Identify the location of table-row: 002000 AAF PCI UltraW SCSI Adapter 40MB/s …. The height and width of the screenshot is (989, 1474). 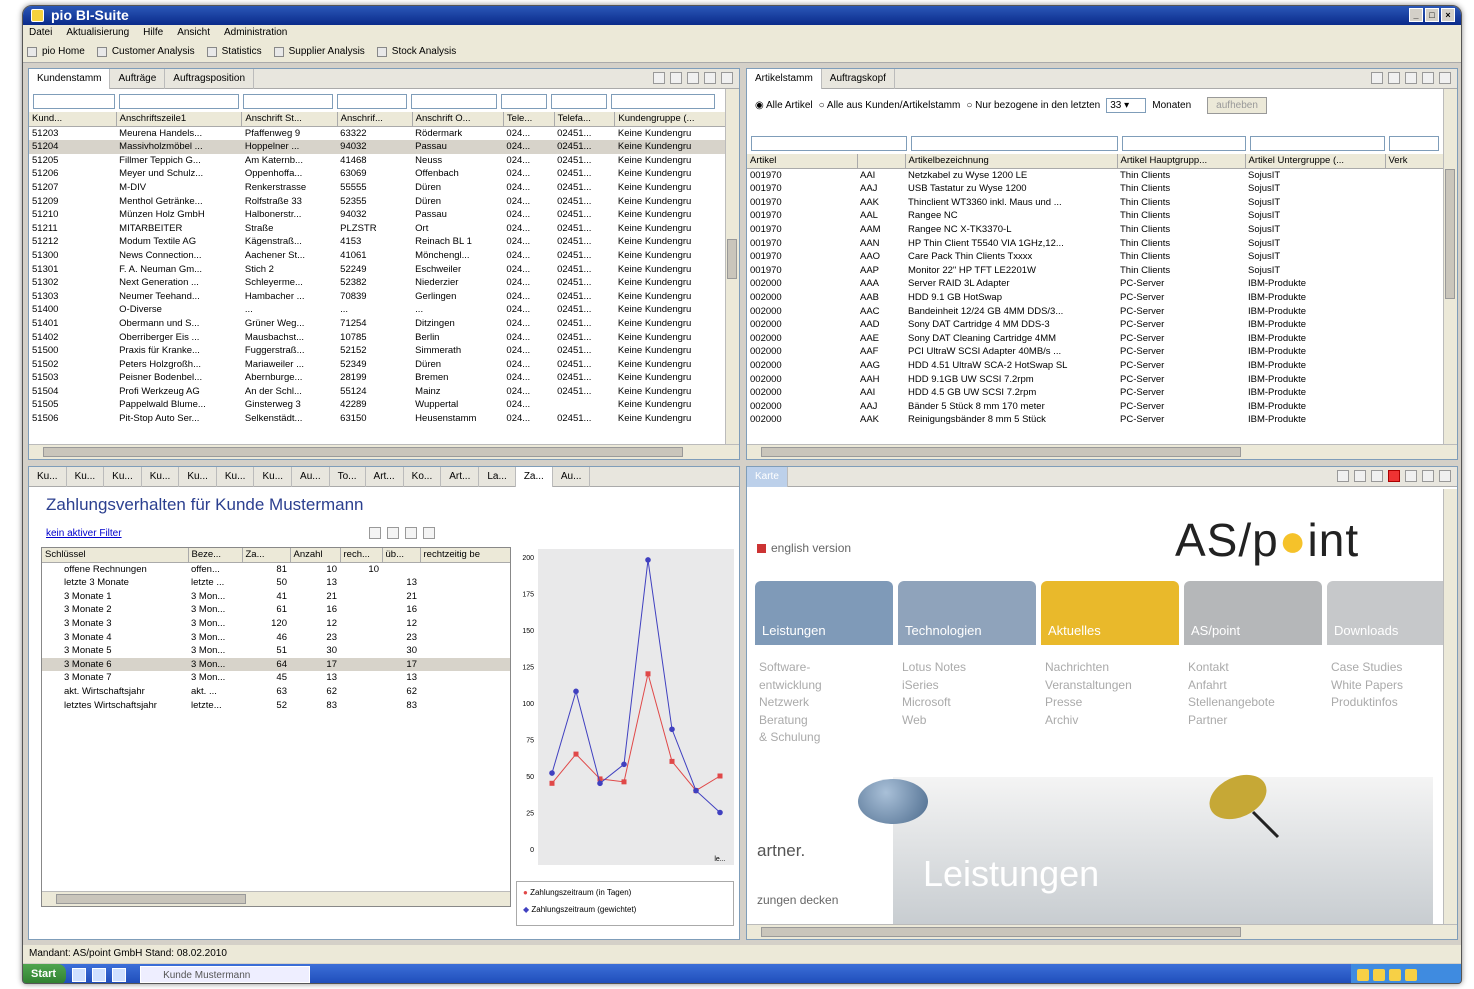
(1095, 352).